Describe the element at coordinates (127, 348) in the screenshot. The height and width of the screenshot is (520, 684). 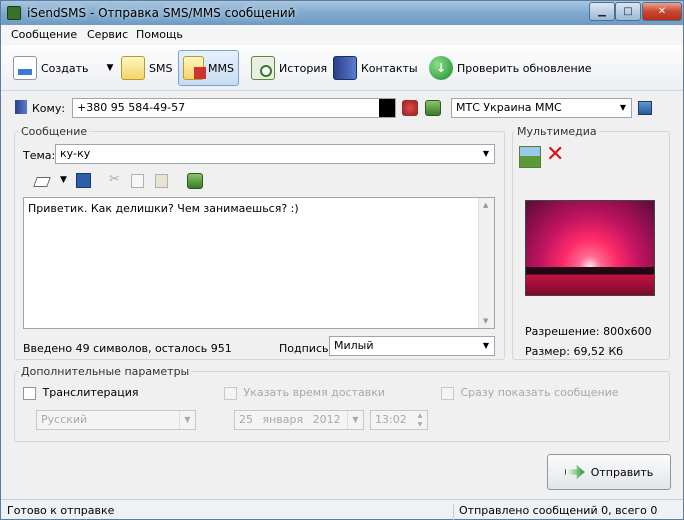
I see `char-counter: Введено 49 символов, осталось 951` at that location.